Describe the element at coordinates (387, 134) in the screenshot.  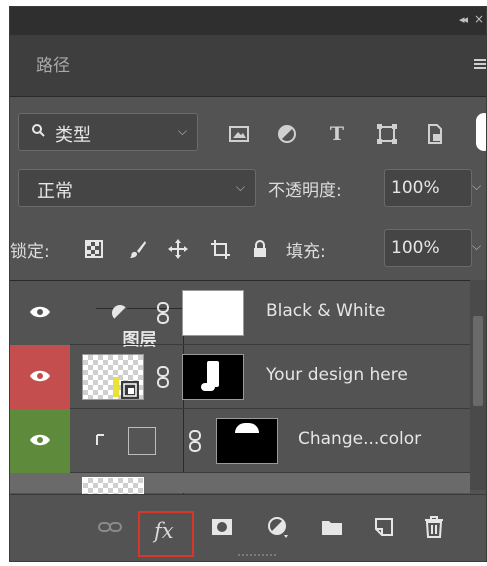
I see `shape-filter-icon` at that location.